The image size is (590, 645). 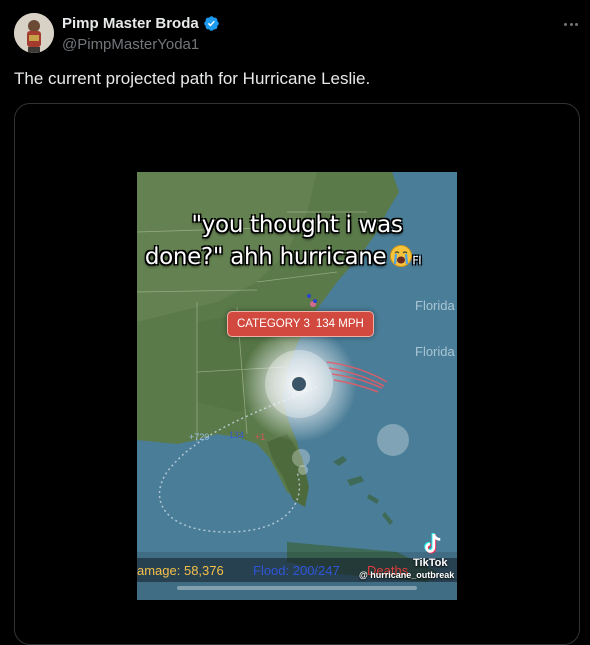 What do you see at coordinates (430, 563) in the screenshot?
I see `tiktok-brand: TikTok` at bounding box center [430, 563].